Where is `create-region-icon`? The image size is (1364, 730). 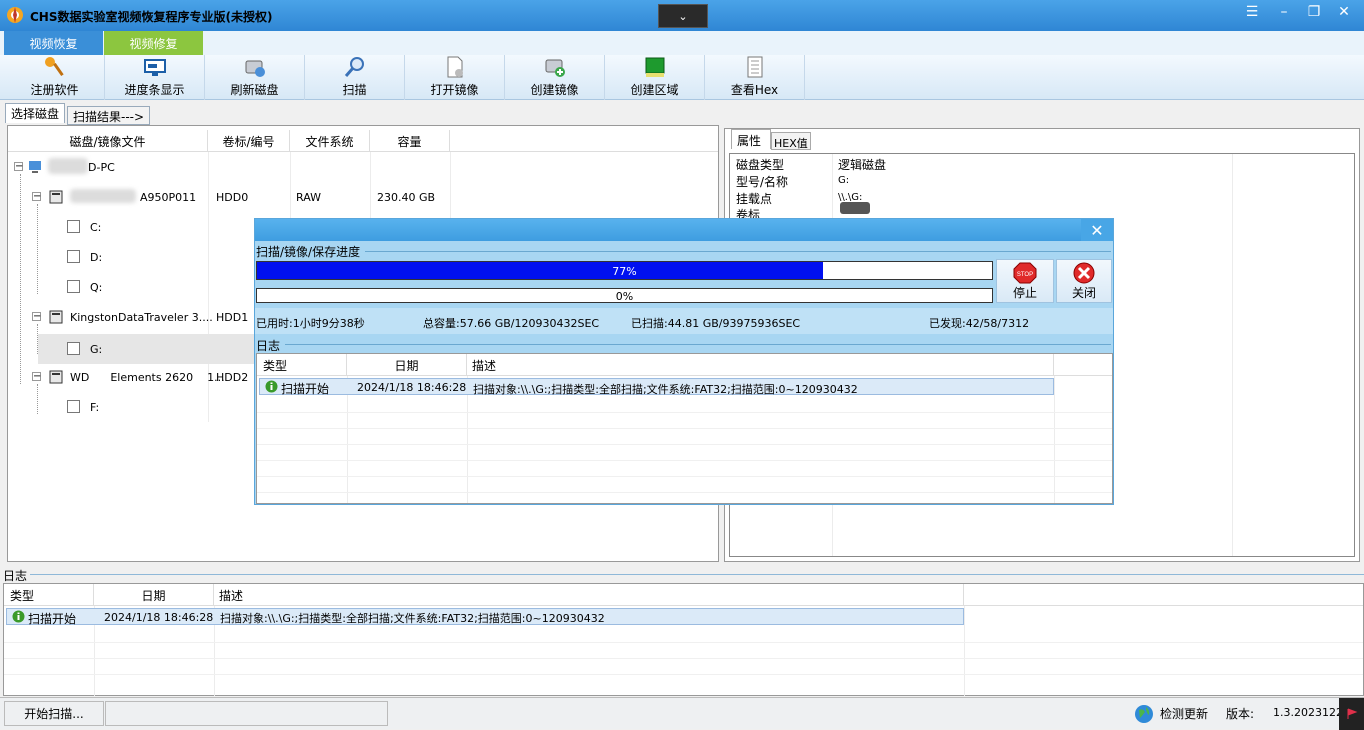 create-region-icon is located at coordinates (654, 67).